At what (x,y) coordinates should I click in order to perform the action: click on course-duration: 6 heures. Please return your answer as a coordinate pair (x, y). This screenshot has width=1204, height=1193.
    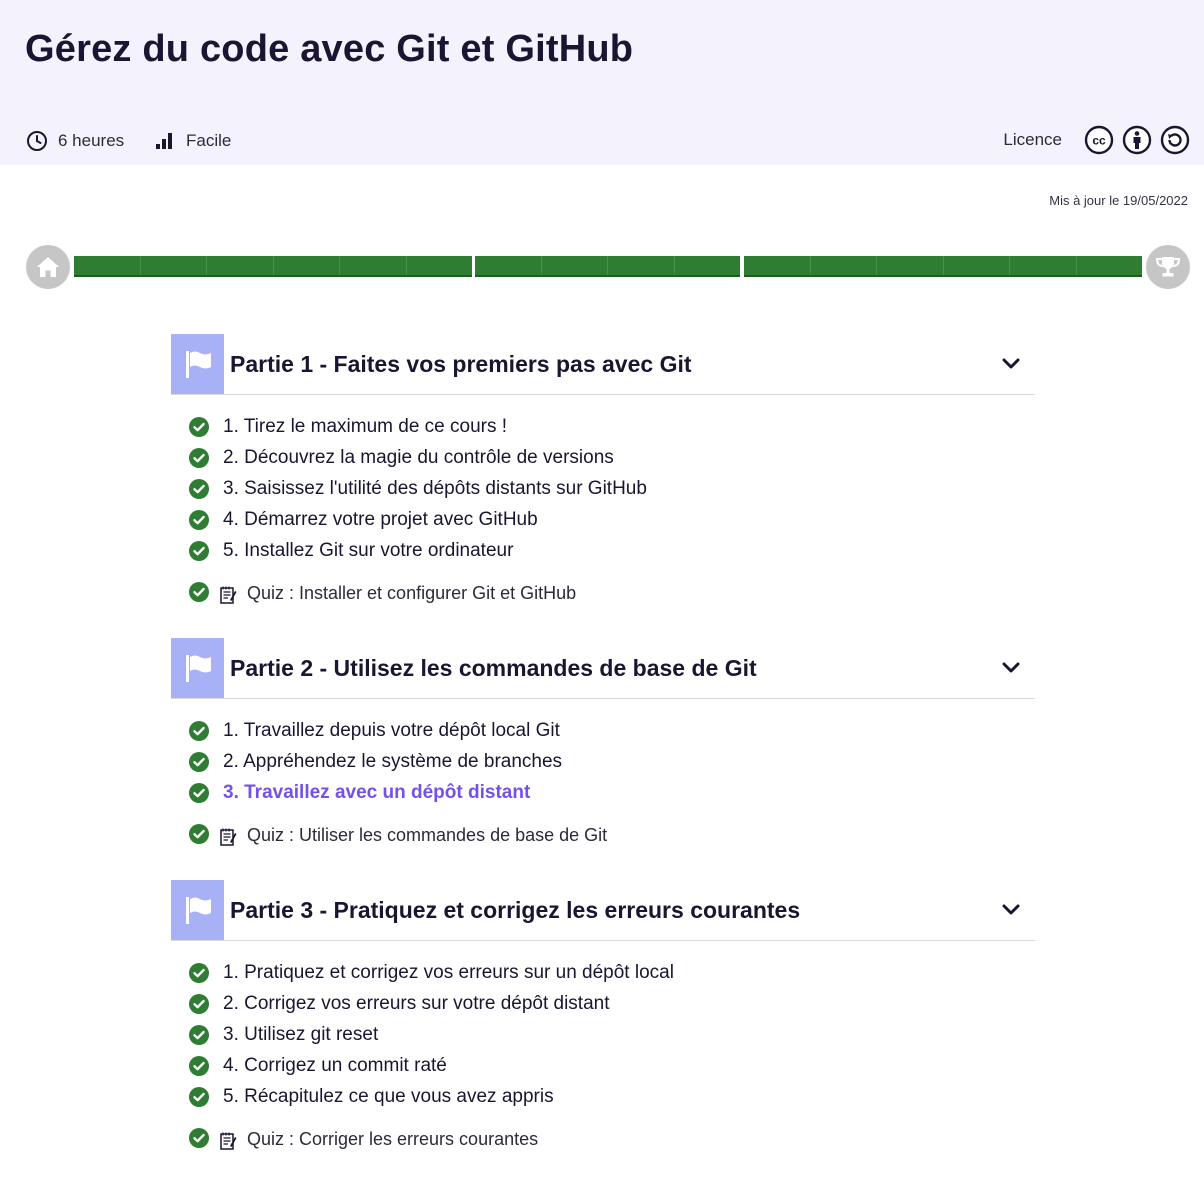
    Looking at the image, I should click on (75, 141).